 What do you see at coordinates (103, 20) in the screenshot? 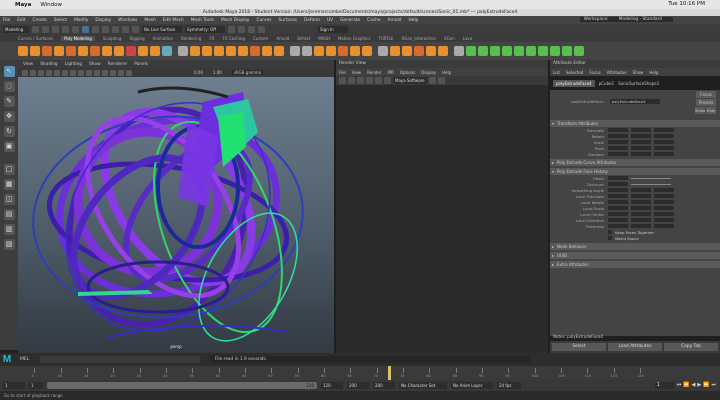
I see `menu-display: Display` at bounding box center [103, 20].